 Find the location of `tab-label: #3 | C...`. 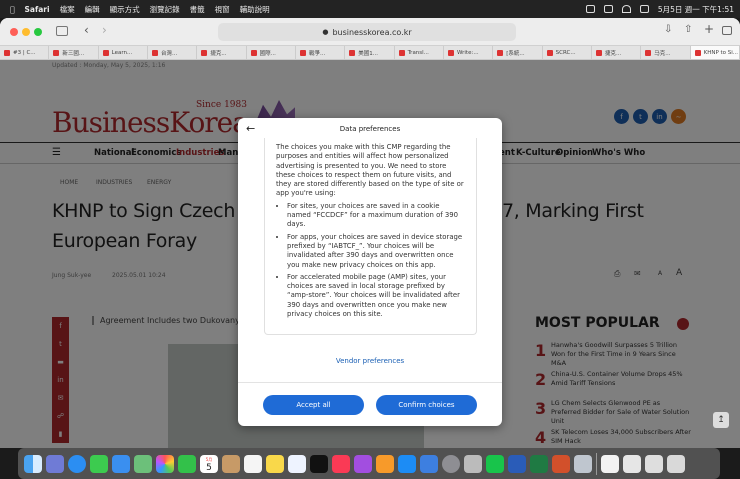

tab-label: #3 | C... is located at coordinates (24, 52).